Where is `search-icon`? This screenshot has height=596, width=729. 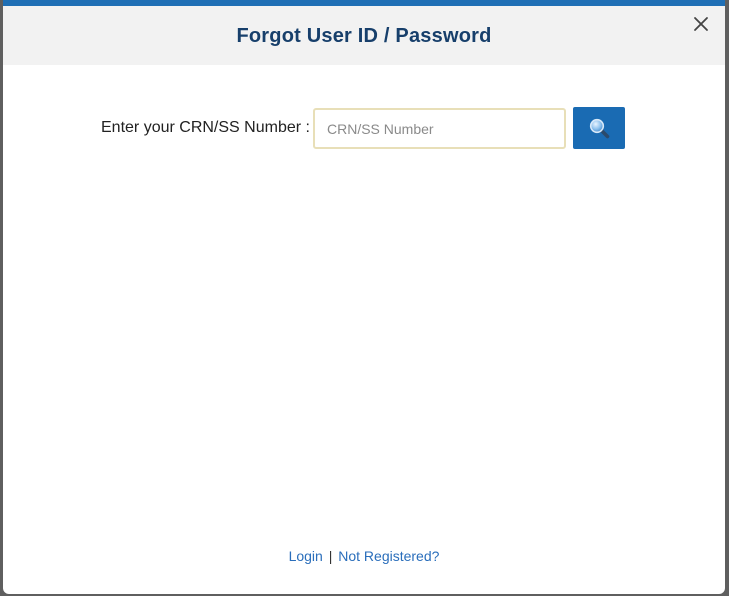
search-icon is located at coordinates (599, 128).